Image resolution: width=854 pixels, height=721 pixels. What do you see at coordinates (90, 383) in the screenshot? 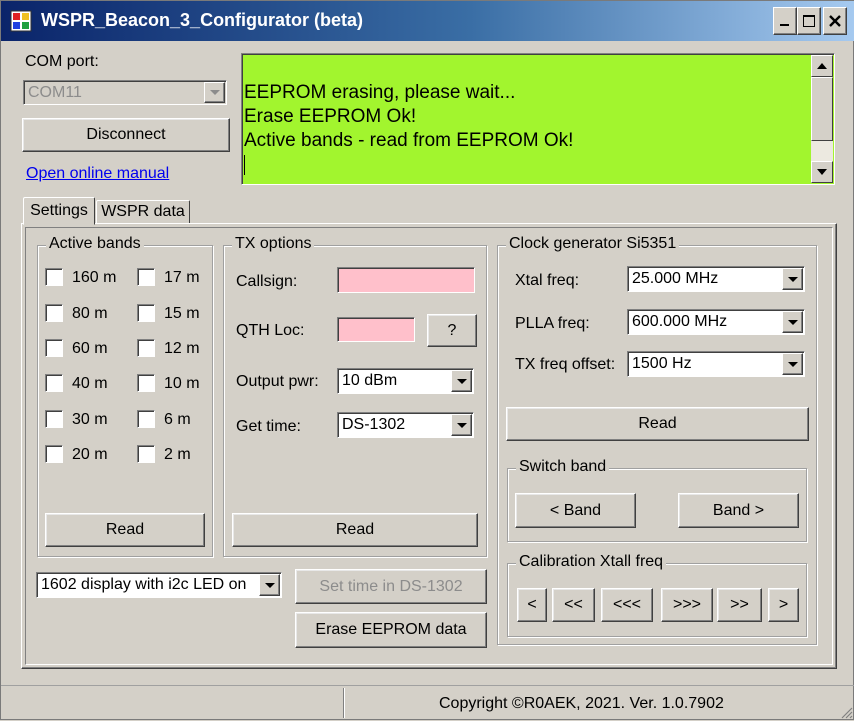
I see `band-label: 40 m` at bounding box center [90, 383].